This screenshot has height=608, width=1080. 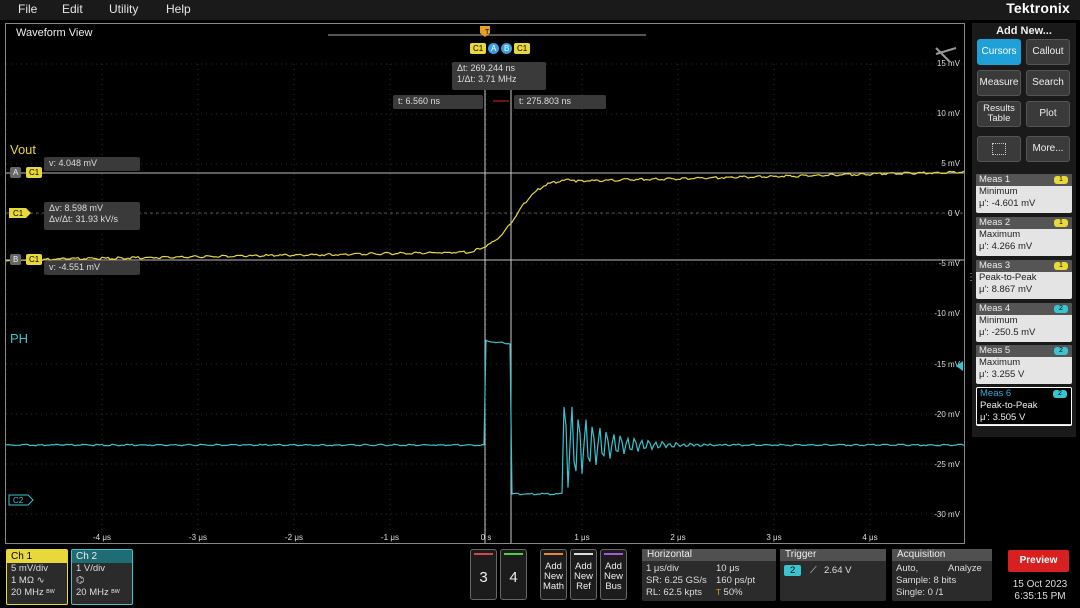 I want to click on trigger-title: Trigger, so click(x=833, y=555).